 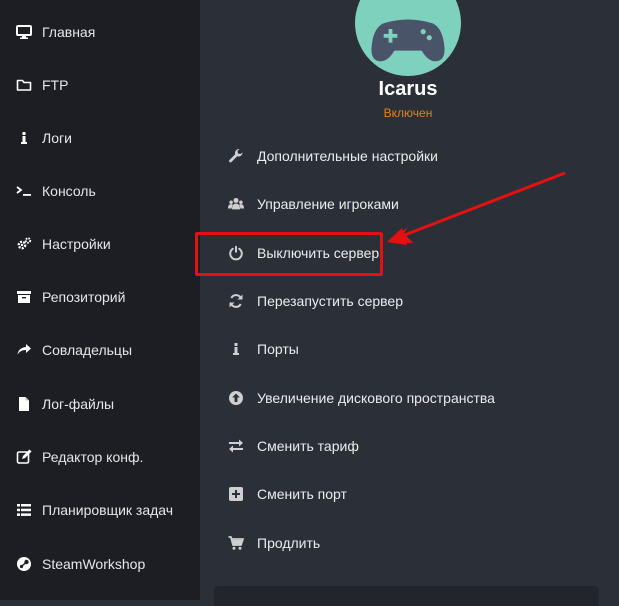 I want to click on folder-icon, so click(x=24, y=85).